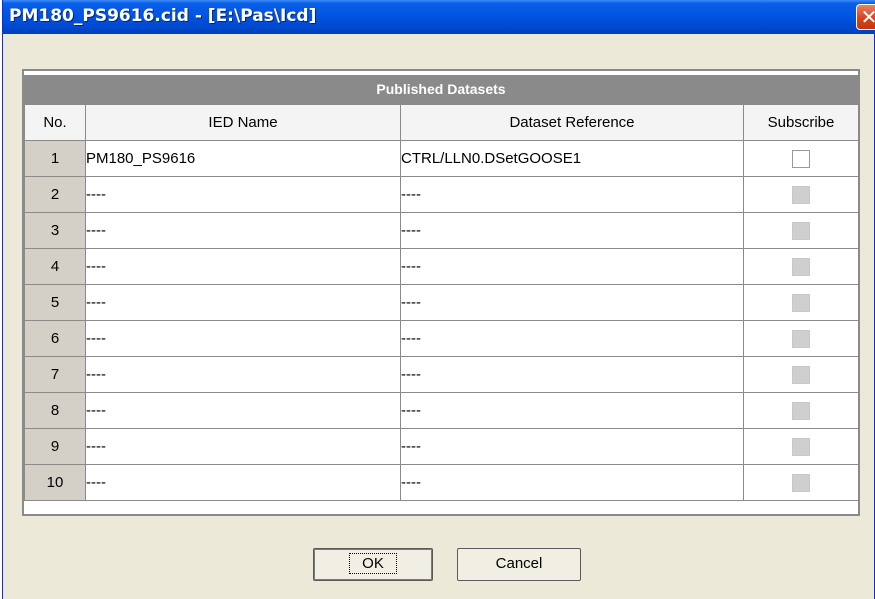 The height and width of the screenshot is (599, 875). I want to click on table-row: 5 ---- ----, so click(441, 302).